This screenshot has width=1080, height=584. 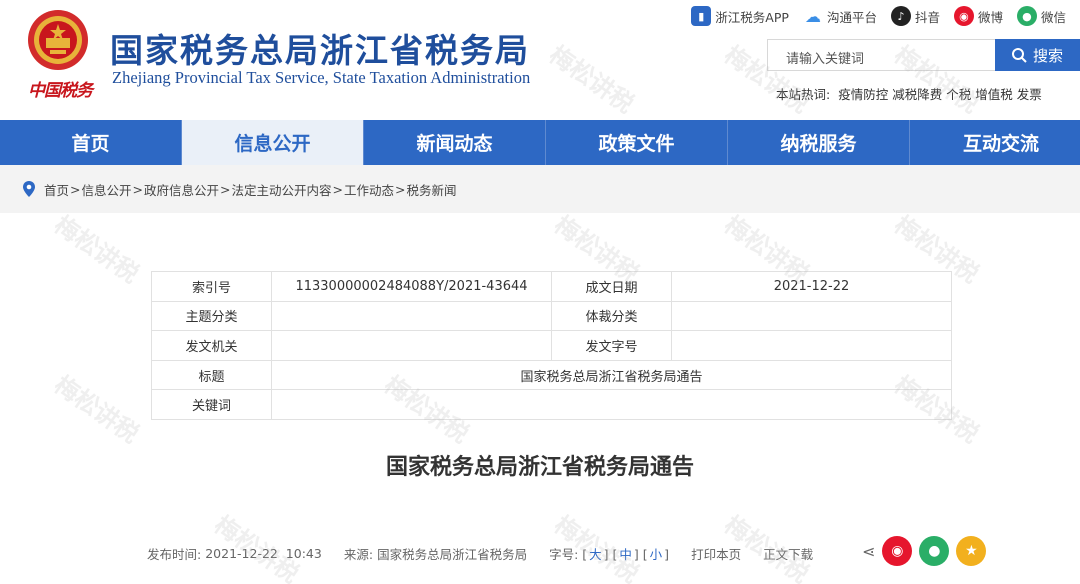 What do you see at coordinates (701, 16) in the screenshot?
I see `app-icon: ▮` at bounding box center [701, 16].